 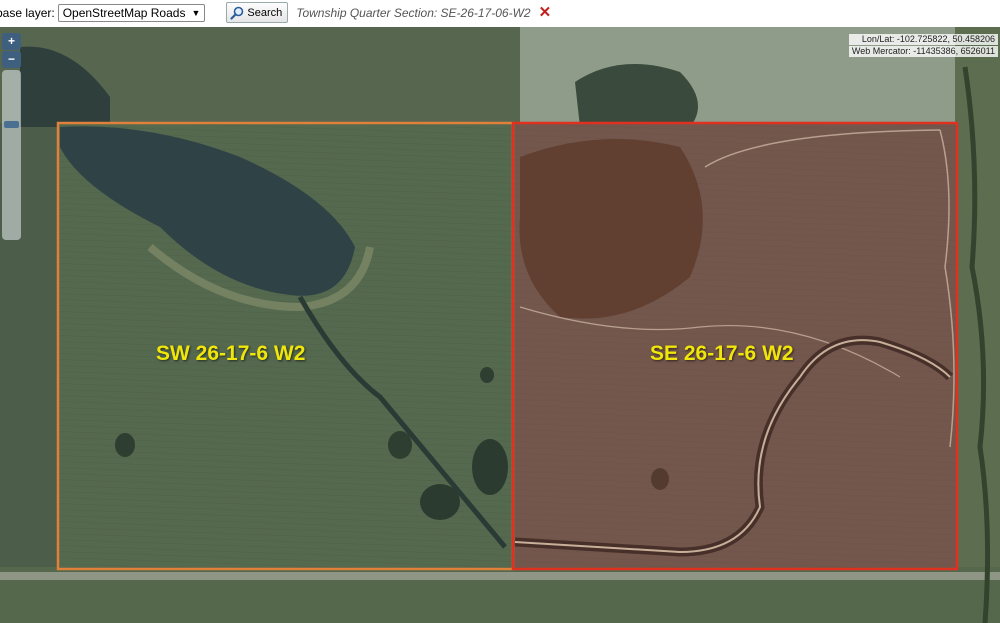 What do you see at coordinates (11, 59) in the screenshot?
I see `zoom-out-button: −` at bounding box center [11, 59].